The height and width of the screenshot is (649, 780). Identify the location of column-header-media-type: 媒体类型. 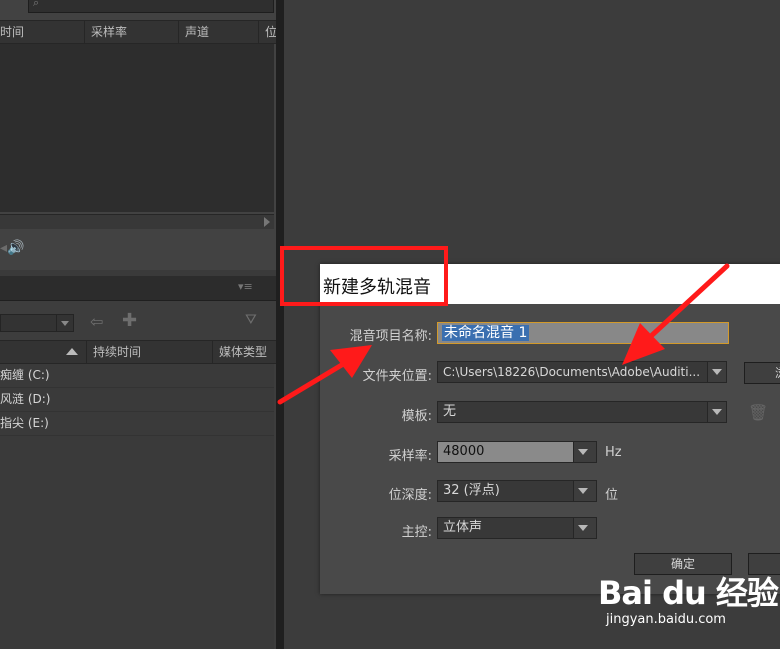
(244, 352).